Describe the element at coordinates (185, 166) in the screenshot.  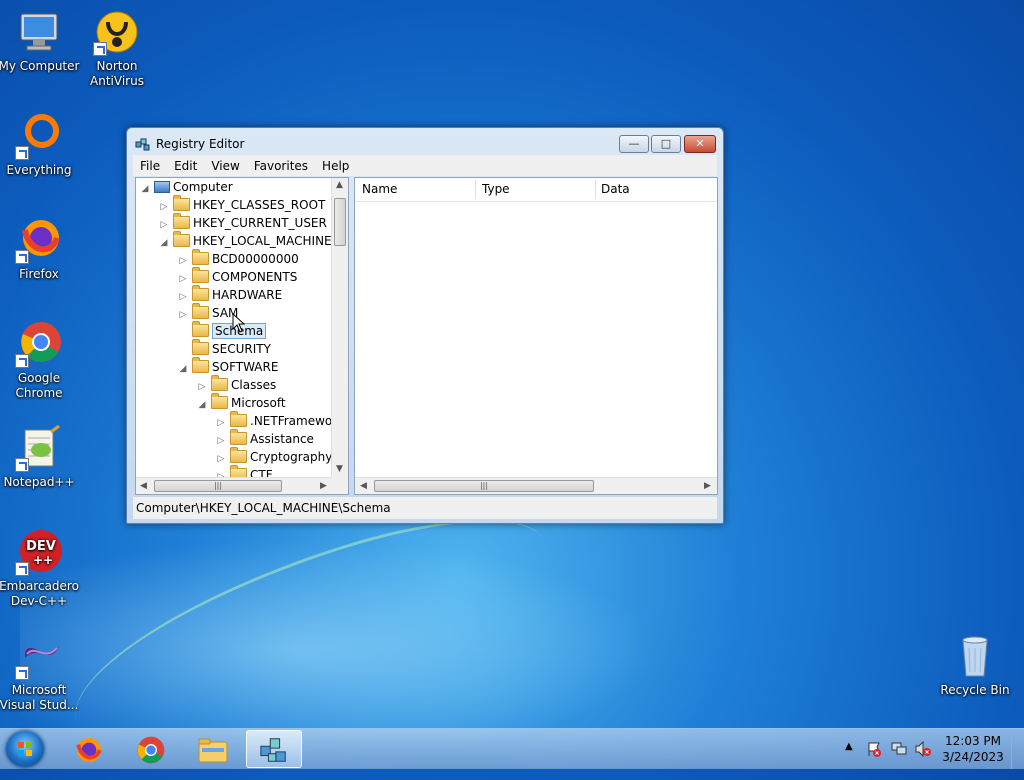
I see `menu-edit: Edit` at that location.